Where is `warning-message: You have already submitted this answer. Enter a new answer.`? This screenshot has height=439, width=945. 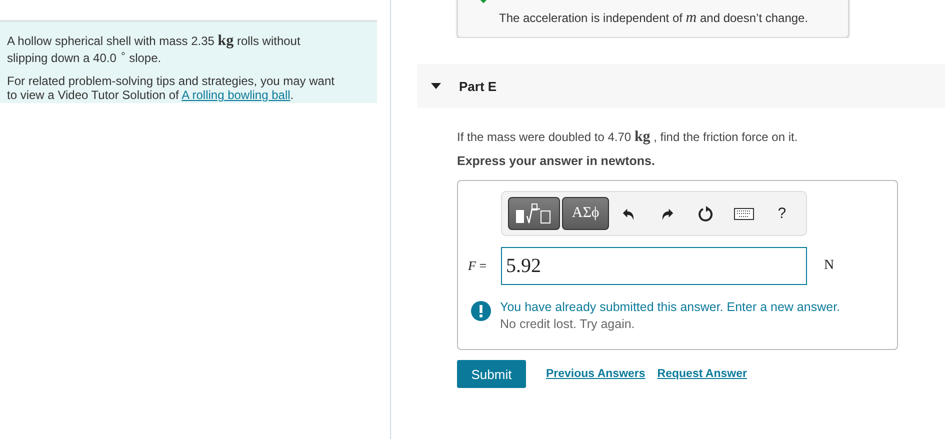 warning-message: You have already submitted this answer. Enter a new answer. is located at coordinates (670, 307).